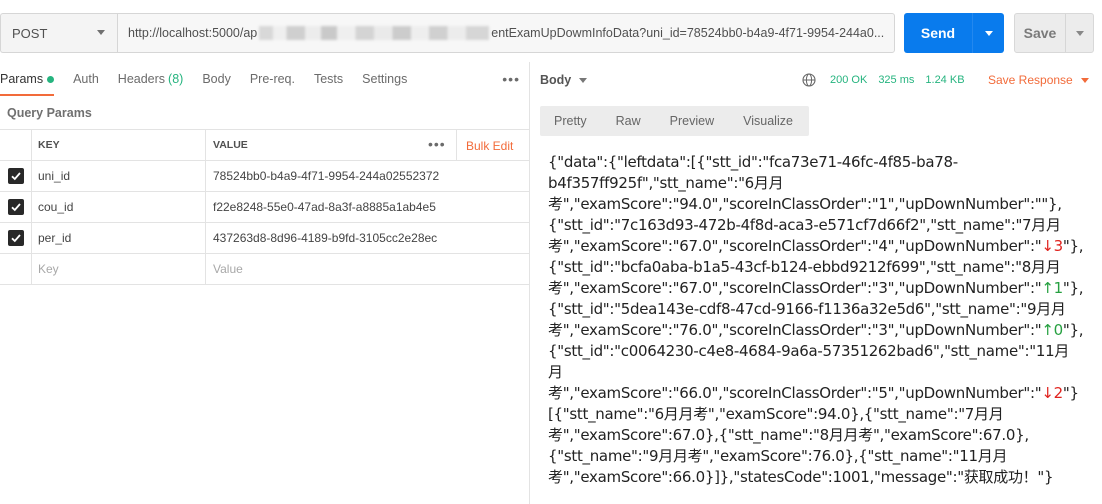 The height and width of the screenshot is (504, 1102). Describe the element at coordinates (1052, 288) in the screenshot. I see `up-arrow-value: ↑1` at that location.